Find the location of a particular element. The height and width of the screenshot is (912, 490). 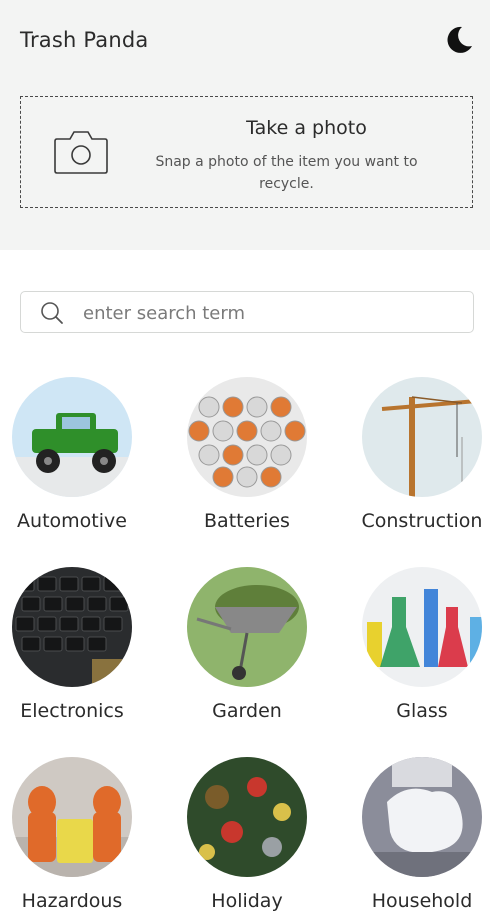

category-label: Garden is located at coordinates (247, 711).